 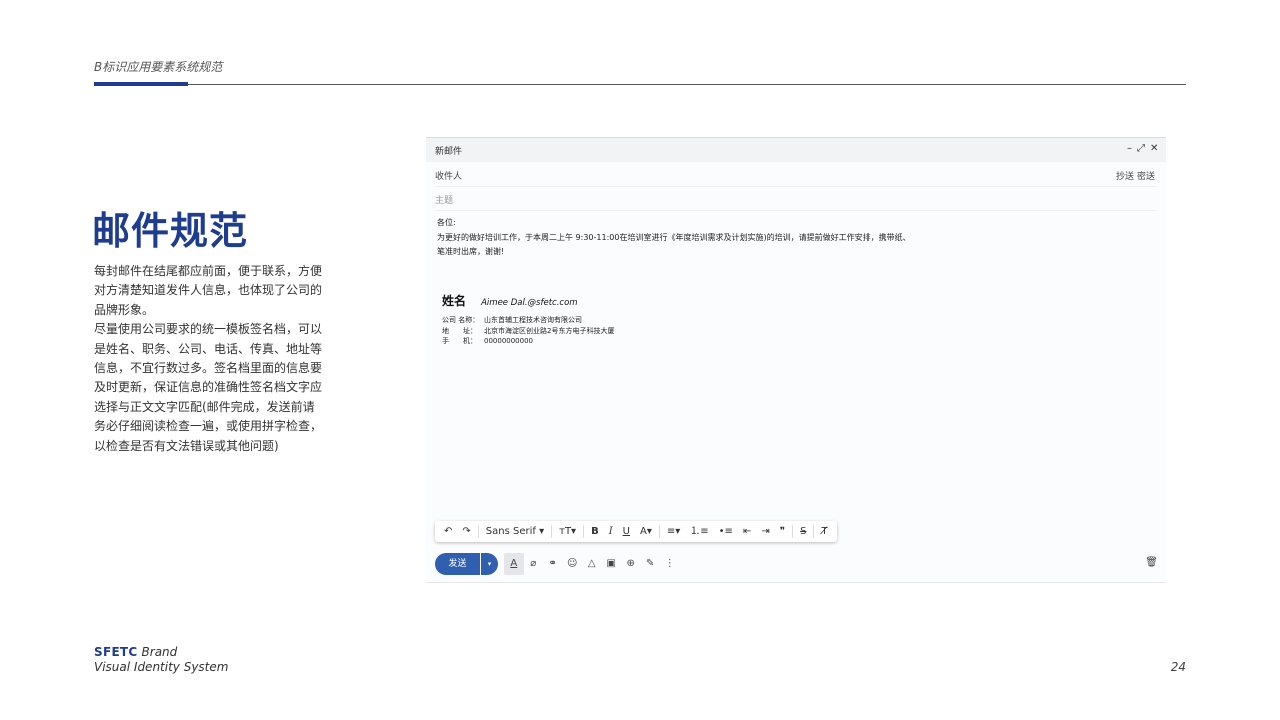 What do you see at coordinates (796, 175) in the screenshot?
I see `recipient-field: 收件人 抄送 密送` at bounding box center [796, 175].